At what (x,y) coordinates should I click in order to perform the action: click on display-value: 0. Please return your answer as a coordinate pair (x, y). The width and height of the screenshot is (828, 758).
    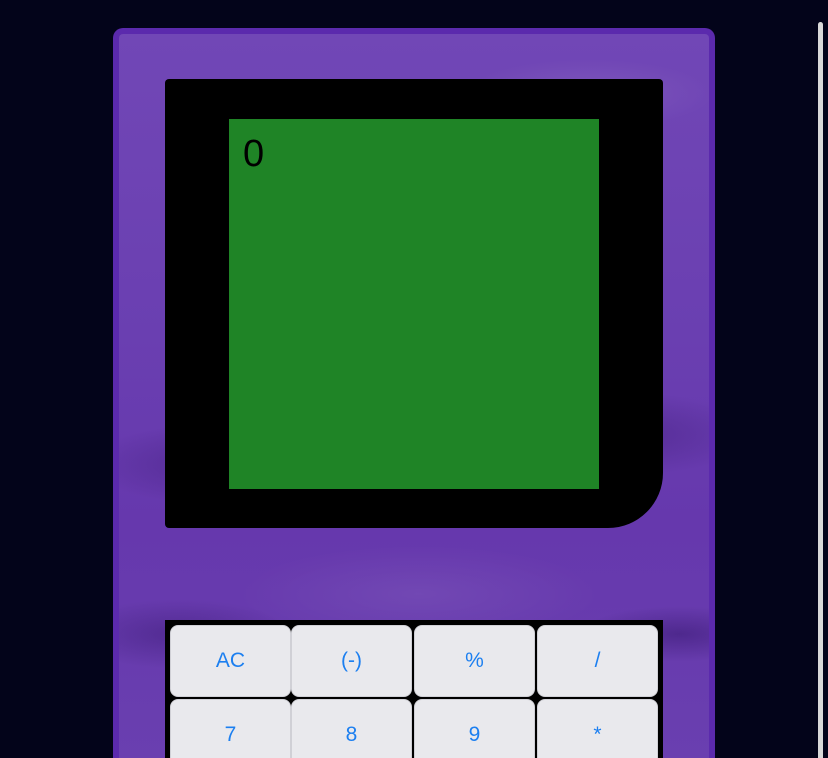
    Looking at the image, I should click on (254, 154).